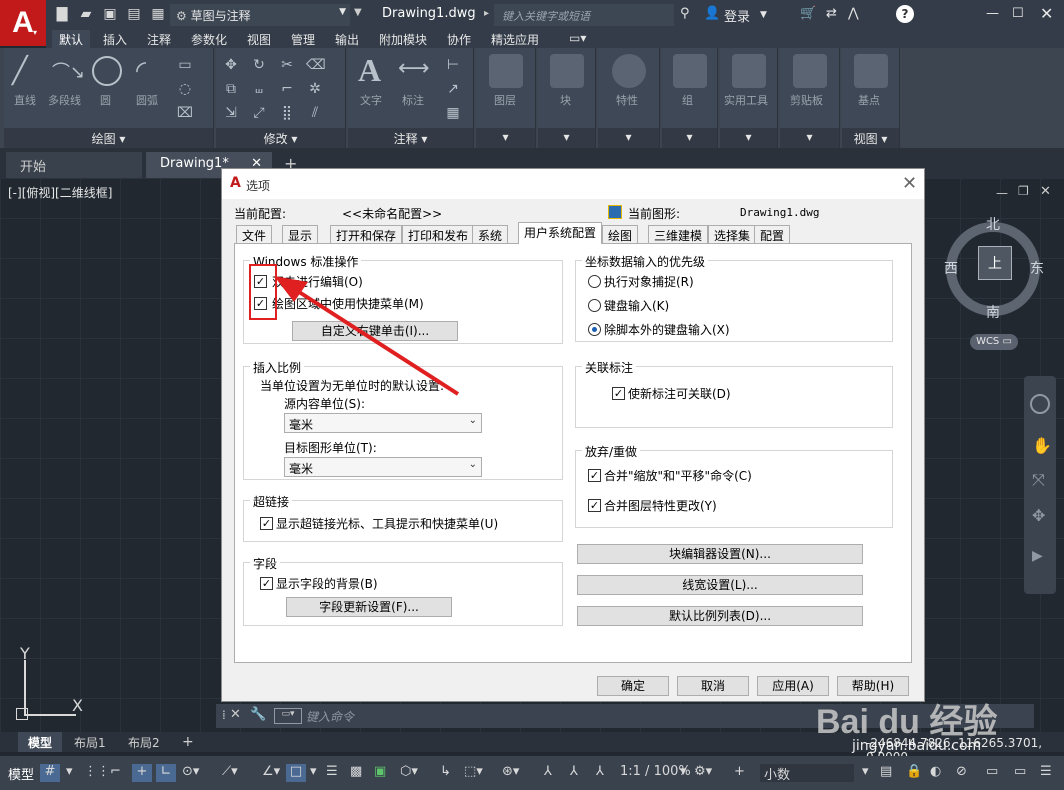 The width and height of the screenshot is (1064, 790). I want to click on tab-addins: 附加模块, so click(403, 39).